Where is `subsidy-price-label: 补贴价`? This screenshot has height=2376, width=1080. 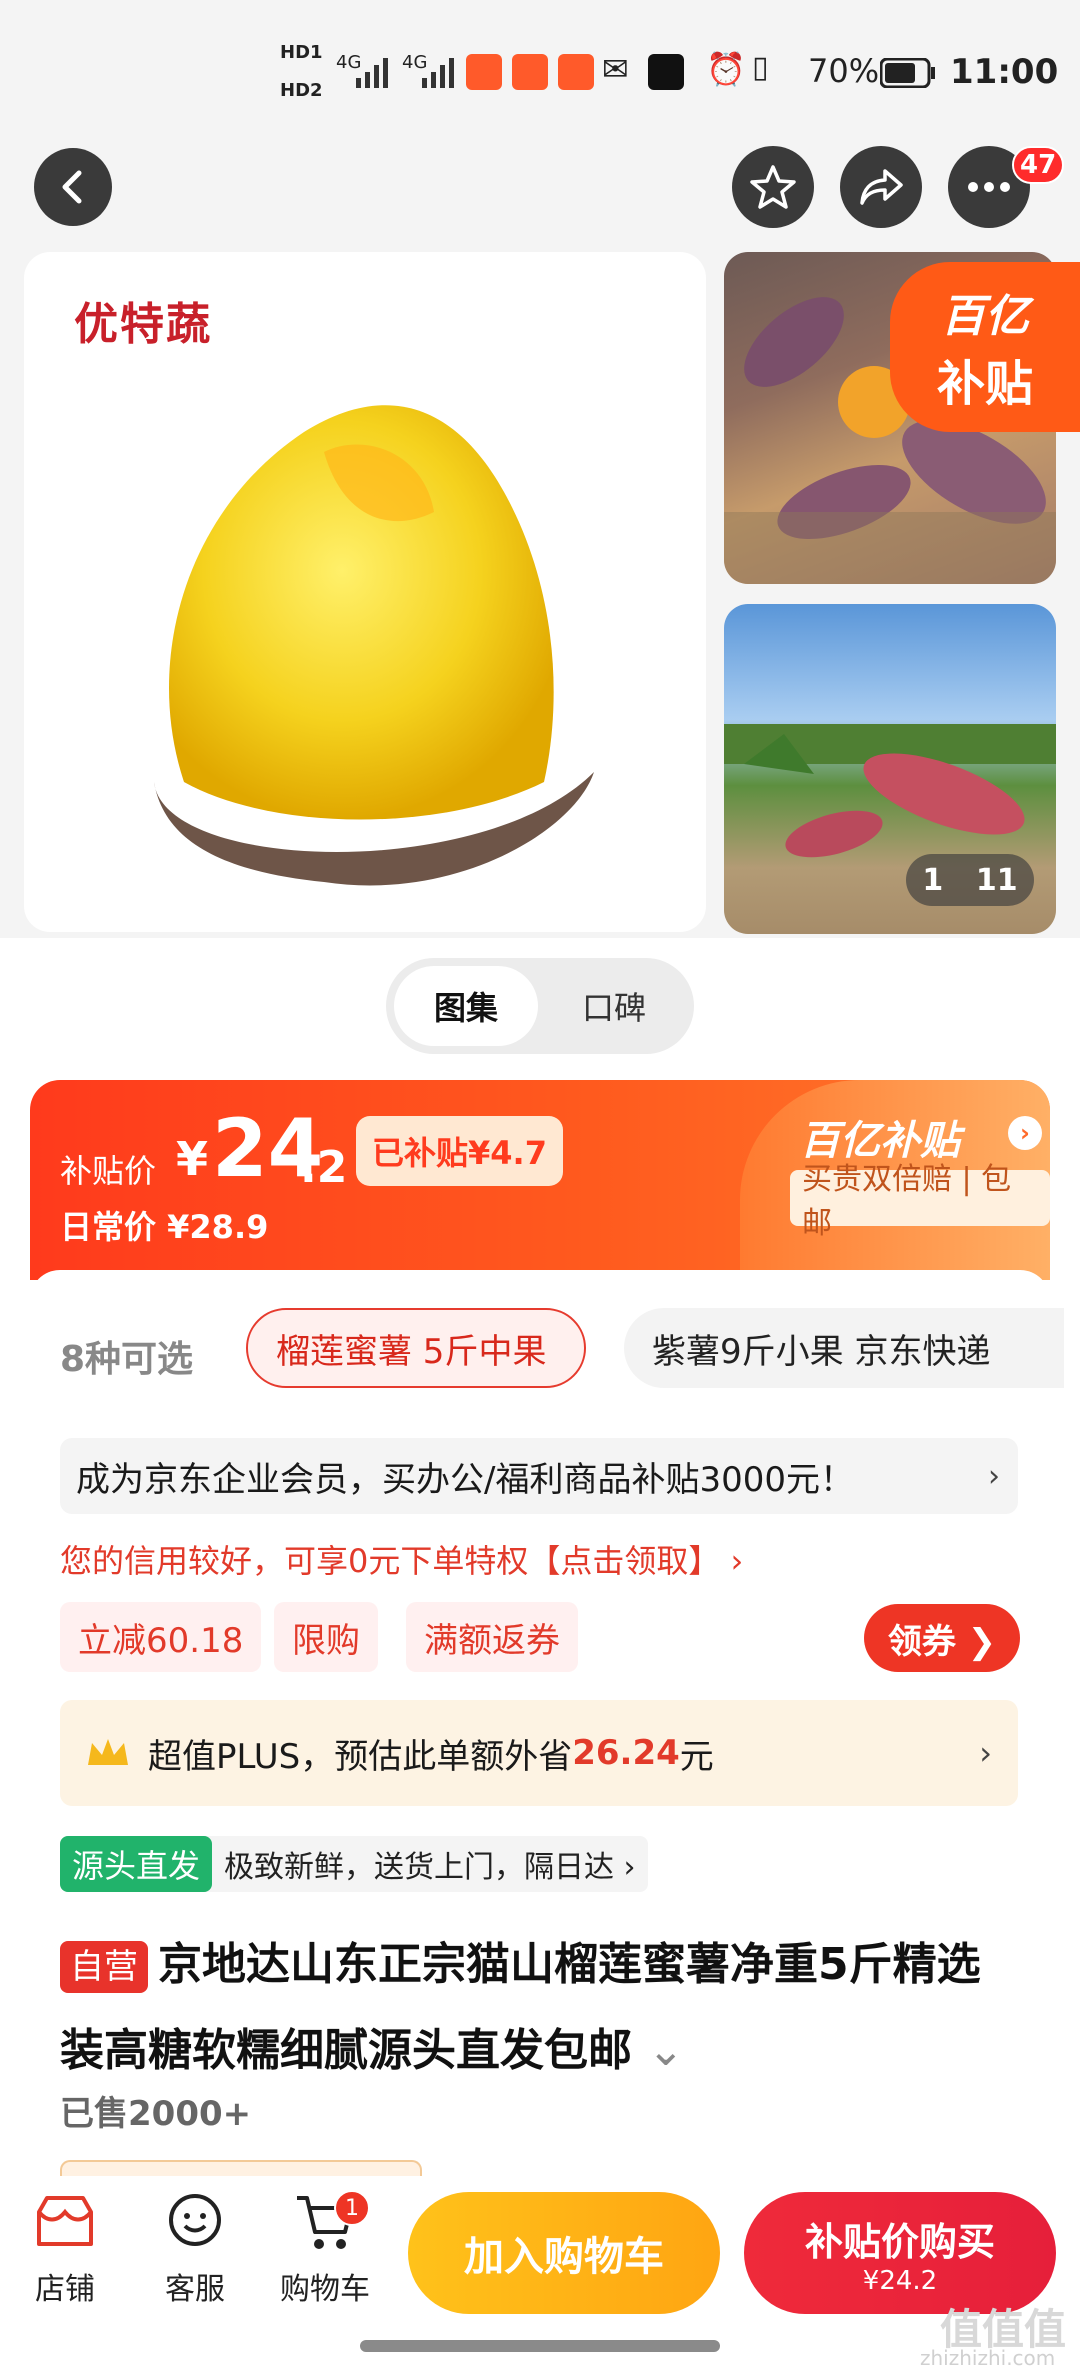
subsidy-price-label: 补贴价 is located at coordinates (108, 1171).